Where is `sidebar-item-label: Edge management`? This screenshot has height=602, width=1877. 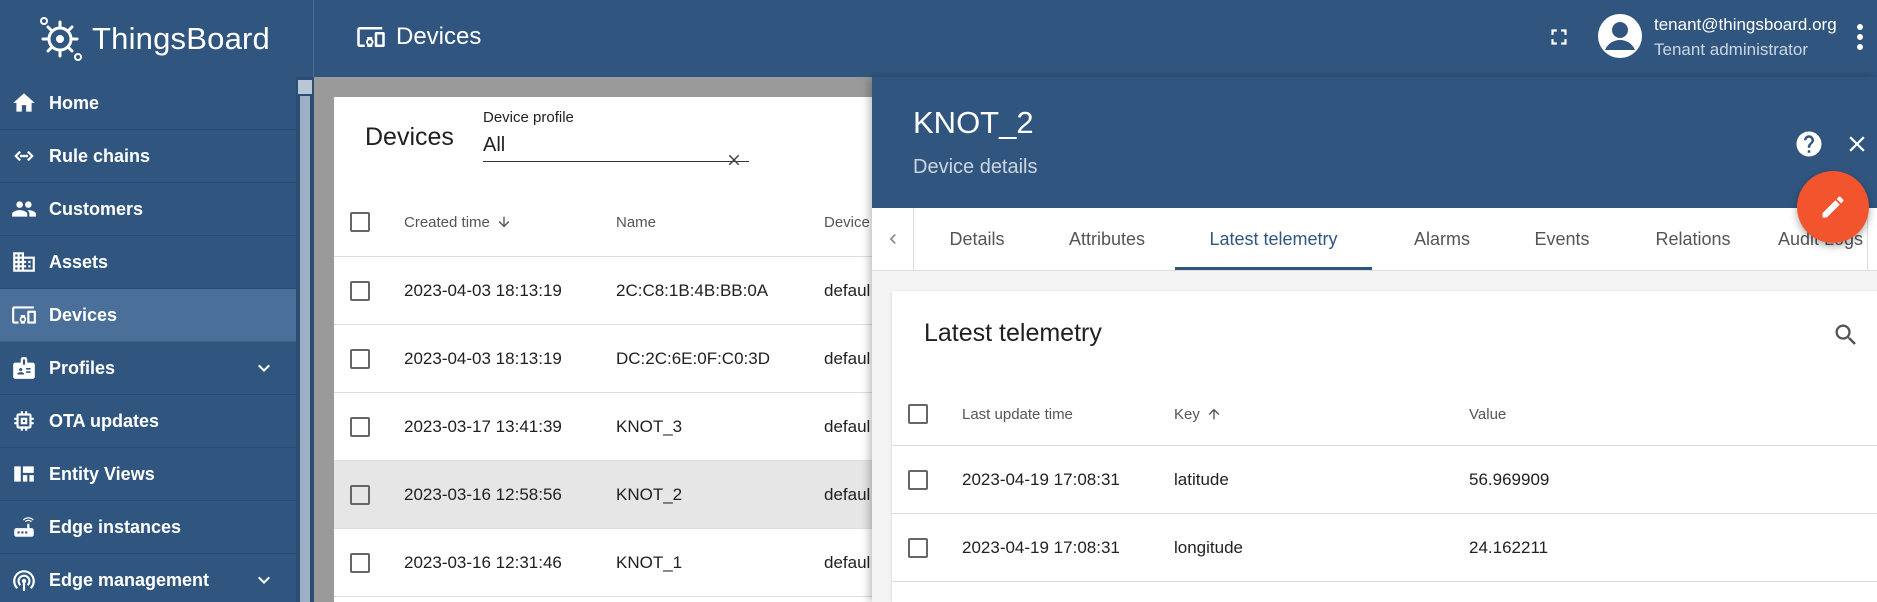 sidebar-item-label: Edge management is located at coordinates (129, 579).